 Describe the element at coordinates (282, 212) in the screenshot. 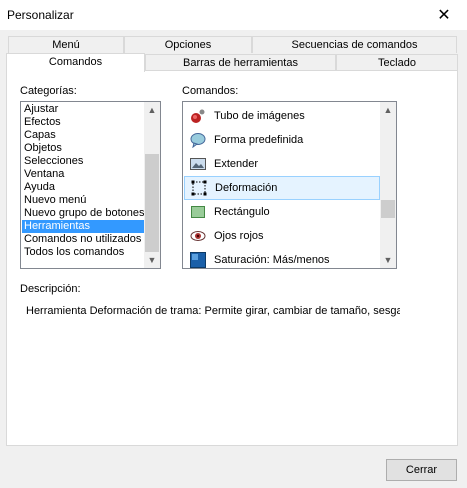

I see `command-item: Rectángulo` at that location.